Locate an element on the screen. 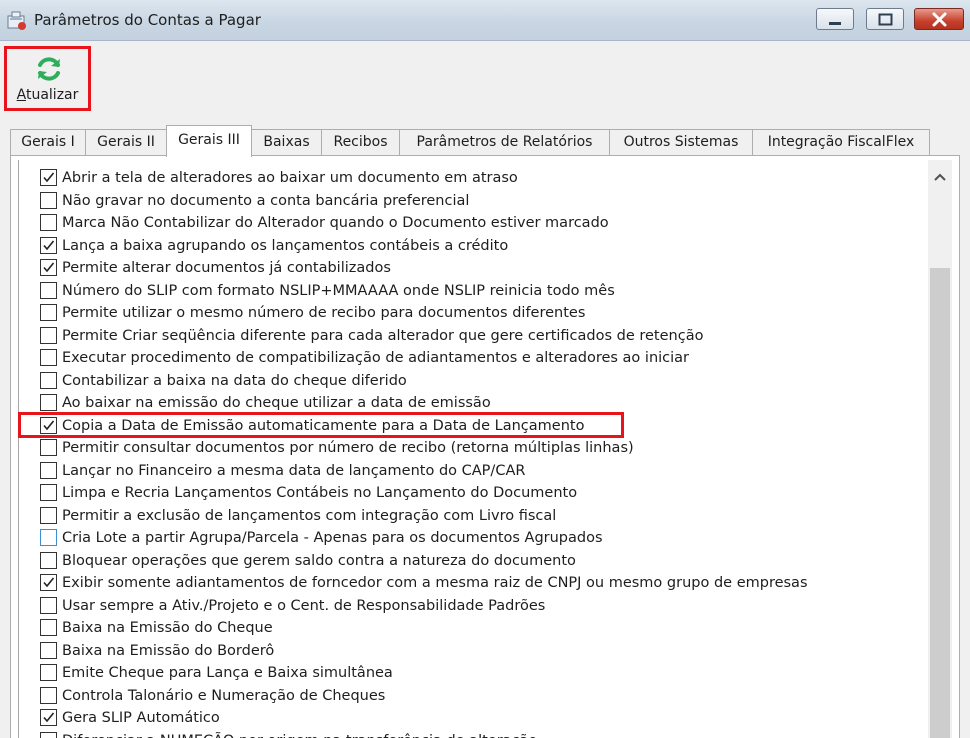  chevron-up-icon is located at coordinates (940, 177).